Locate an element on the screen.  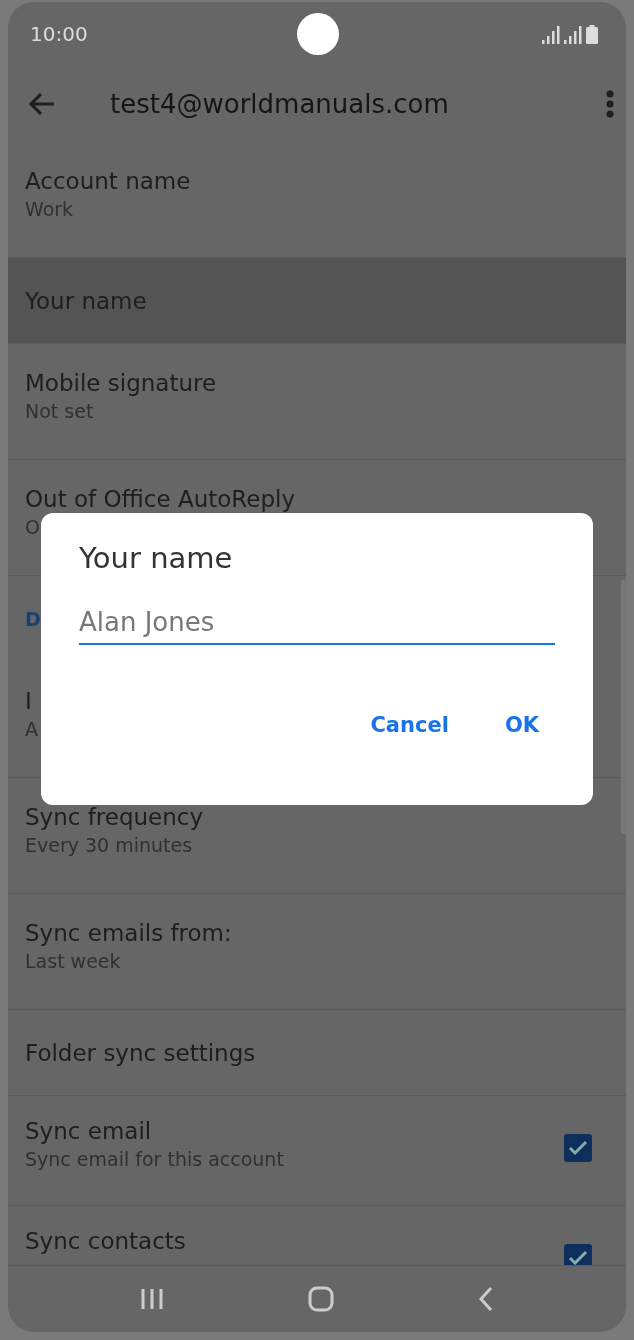
setting-title: Sync frequency is located at coordinates (114, 817).